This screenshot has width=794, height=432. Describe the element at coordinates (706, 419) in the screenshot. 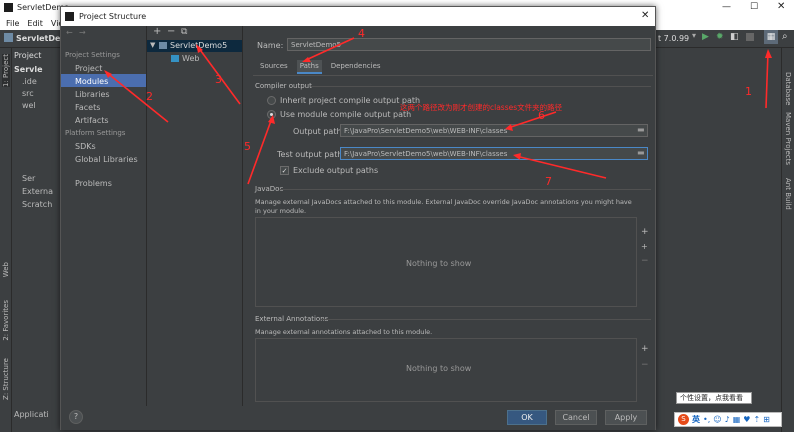

I see `punctuation-icon: •,` at that location.